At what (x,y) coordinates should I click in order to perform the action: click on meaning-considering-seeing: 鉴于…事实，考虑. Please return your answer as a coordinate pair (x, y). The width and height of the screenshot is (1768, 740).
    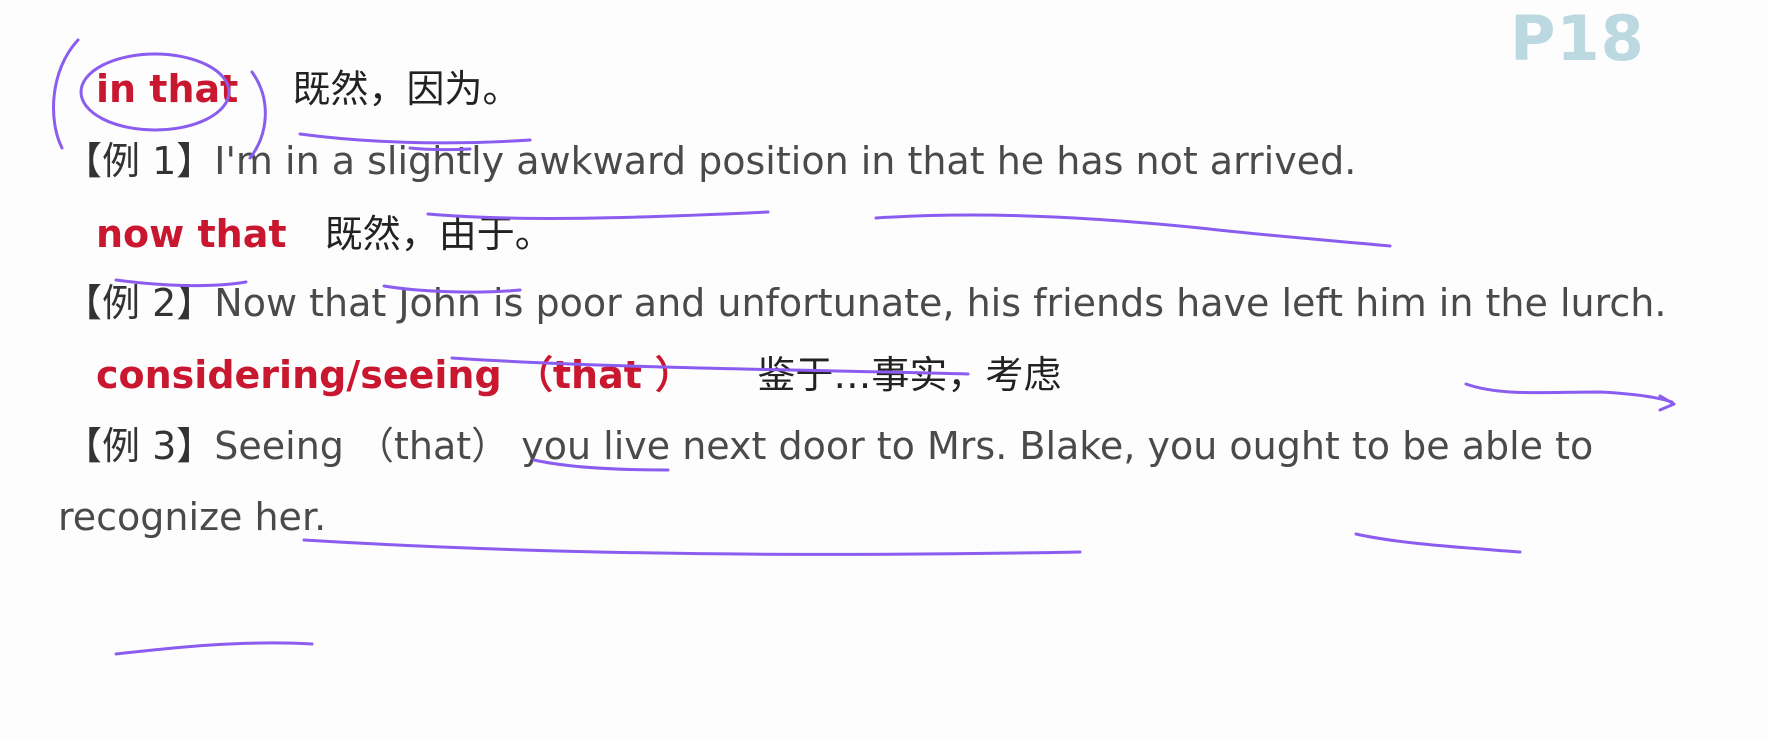
    Looking at the image, I should click on (909, 375).